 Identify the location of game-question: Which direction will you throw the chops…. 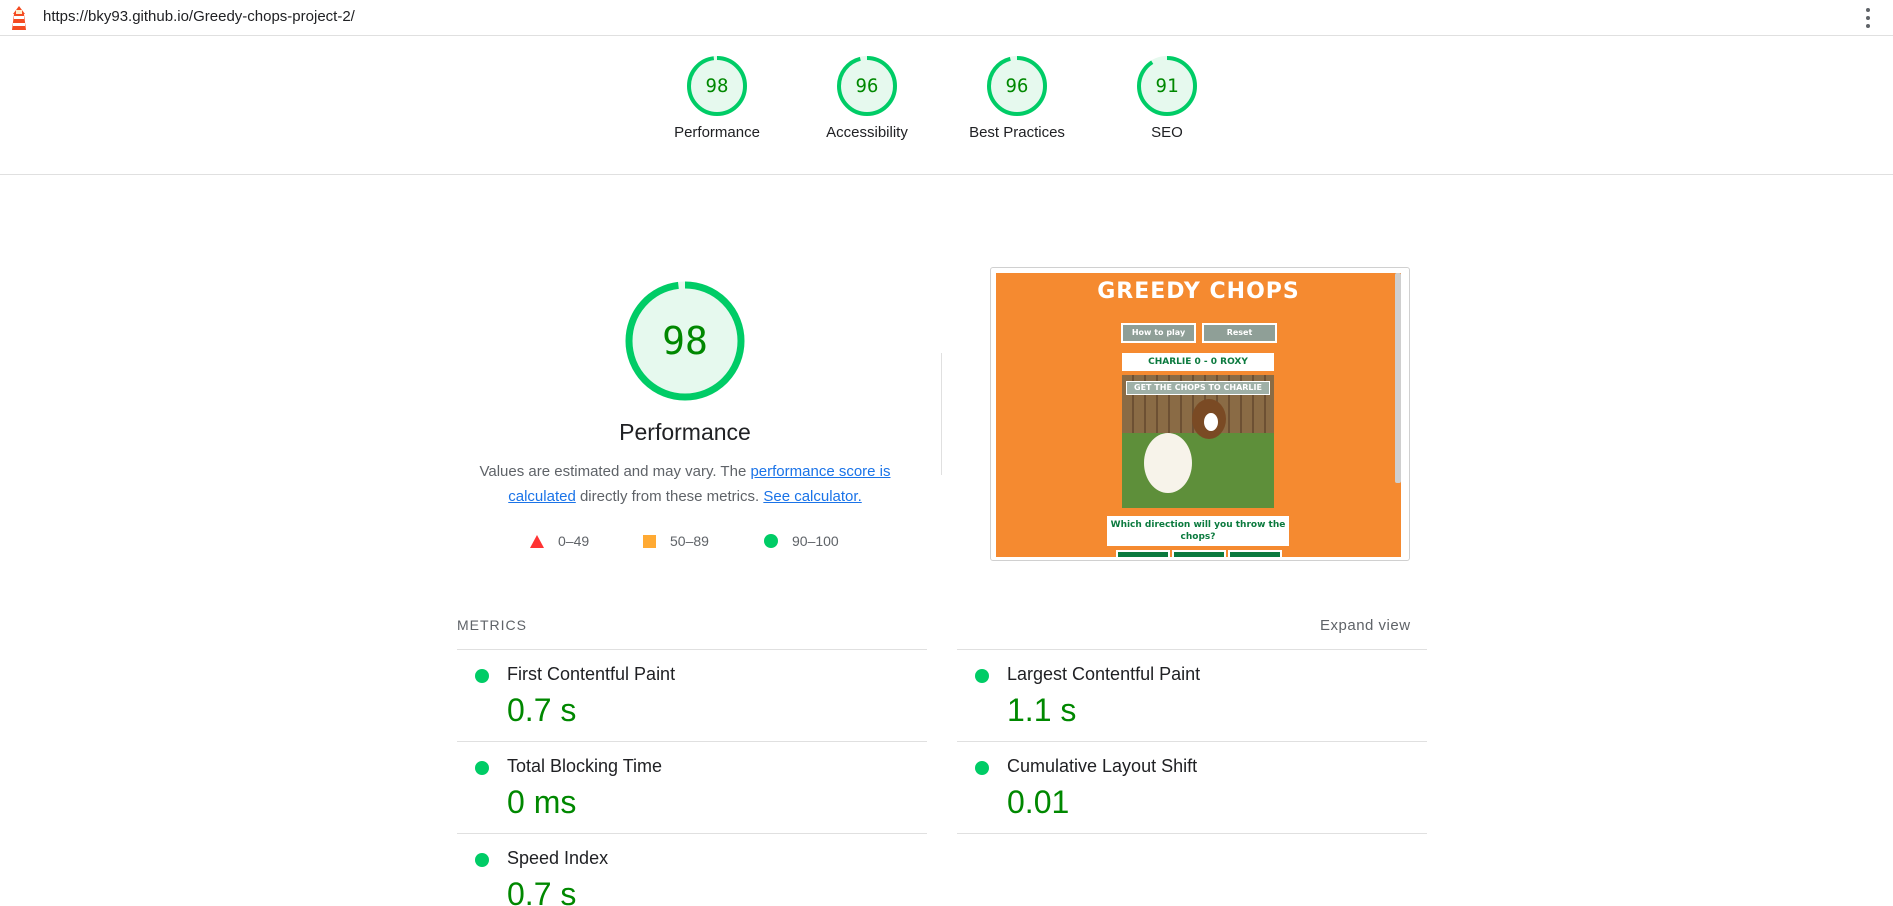
(1198, 531).